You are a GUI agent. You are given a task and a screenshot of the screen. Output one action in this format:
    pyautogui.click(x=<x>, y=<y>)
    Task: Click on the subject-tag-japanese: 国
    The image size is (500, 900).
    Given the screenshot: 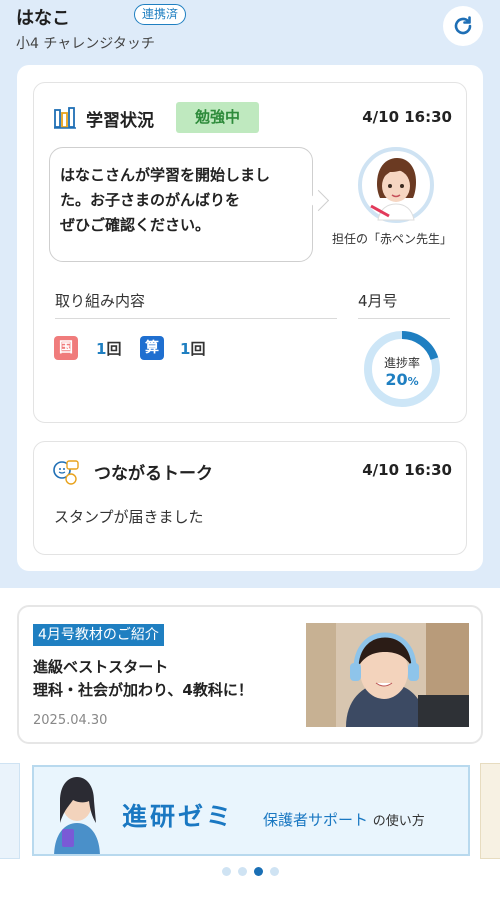 What is the action you would take?
    pyautogui.click(x=66, y=348)
    